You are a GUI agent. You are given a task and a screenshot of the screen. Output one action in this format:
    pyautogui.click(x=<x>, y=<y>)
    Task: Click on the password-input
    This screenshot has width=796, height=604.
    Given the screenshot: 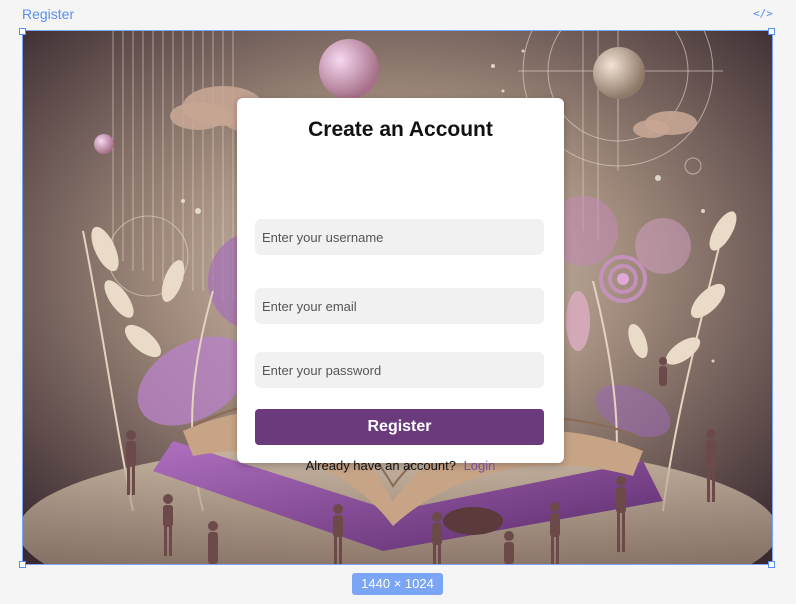 What is the action you would take?
    pyautogui.click(x=399, y=370)
    